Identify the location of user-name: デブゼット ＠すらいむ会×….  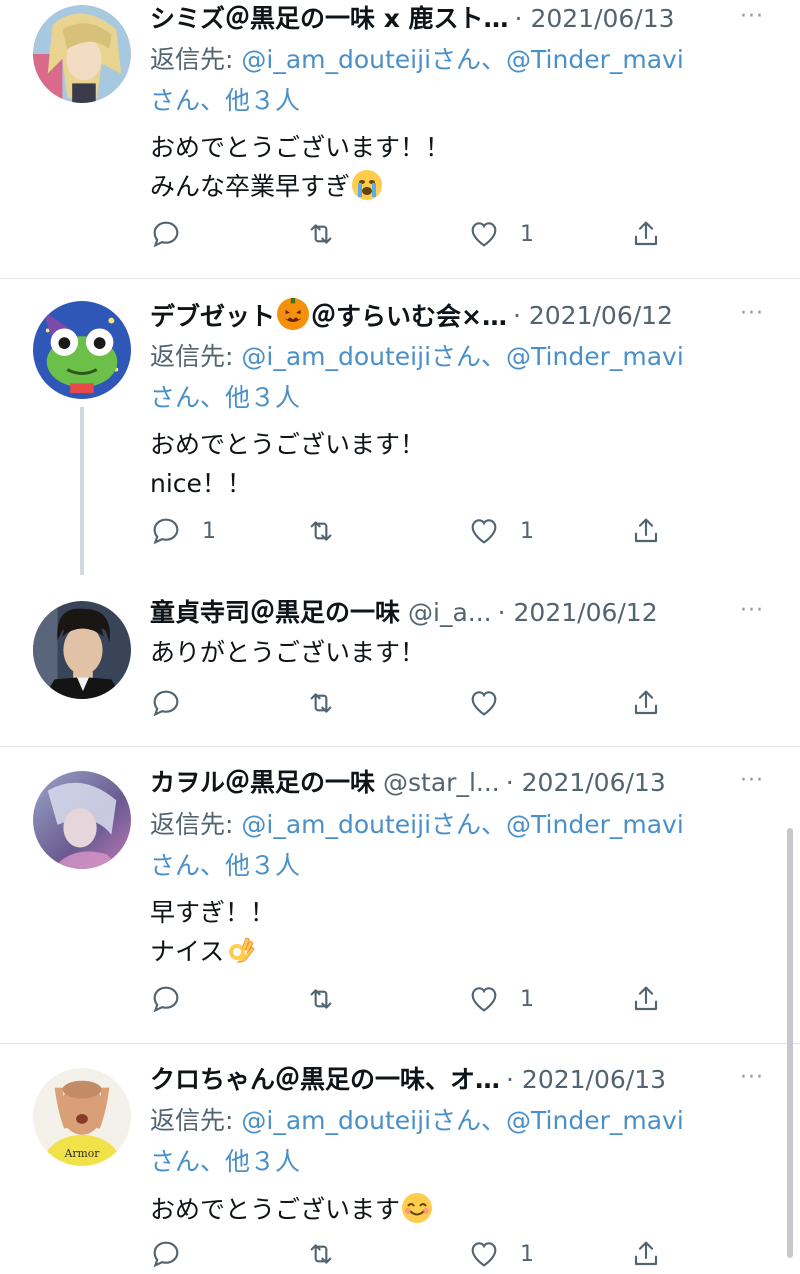
(328, 316).